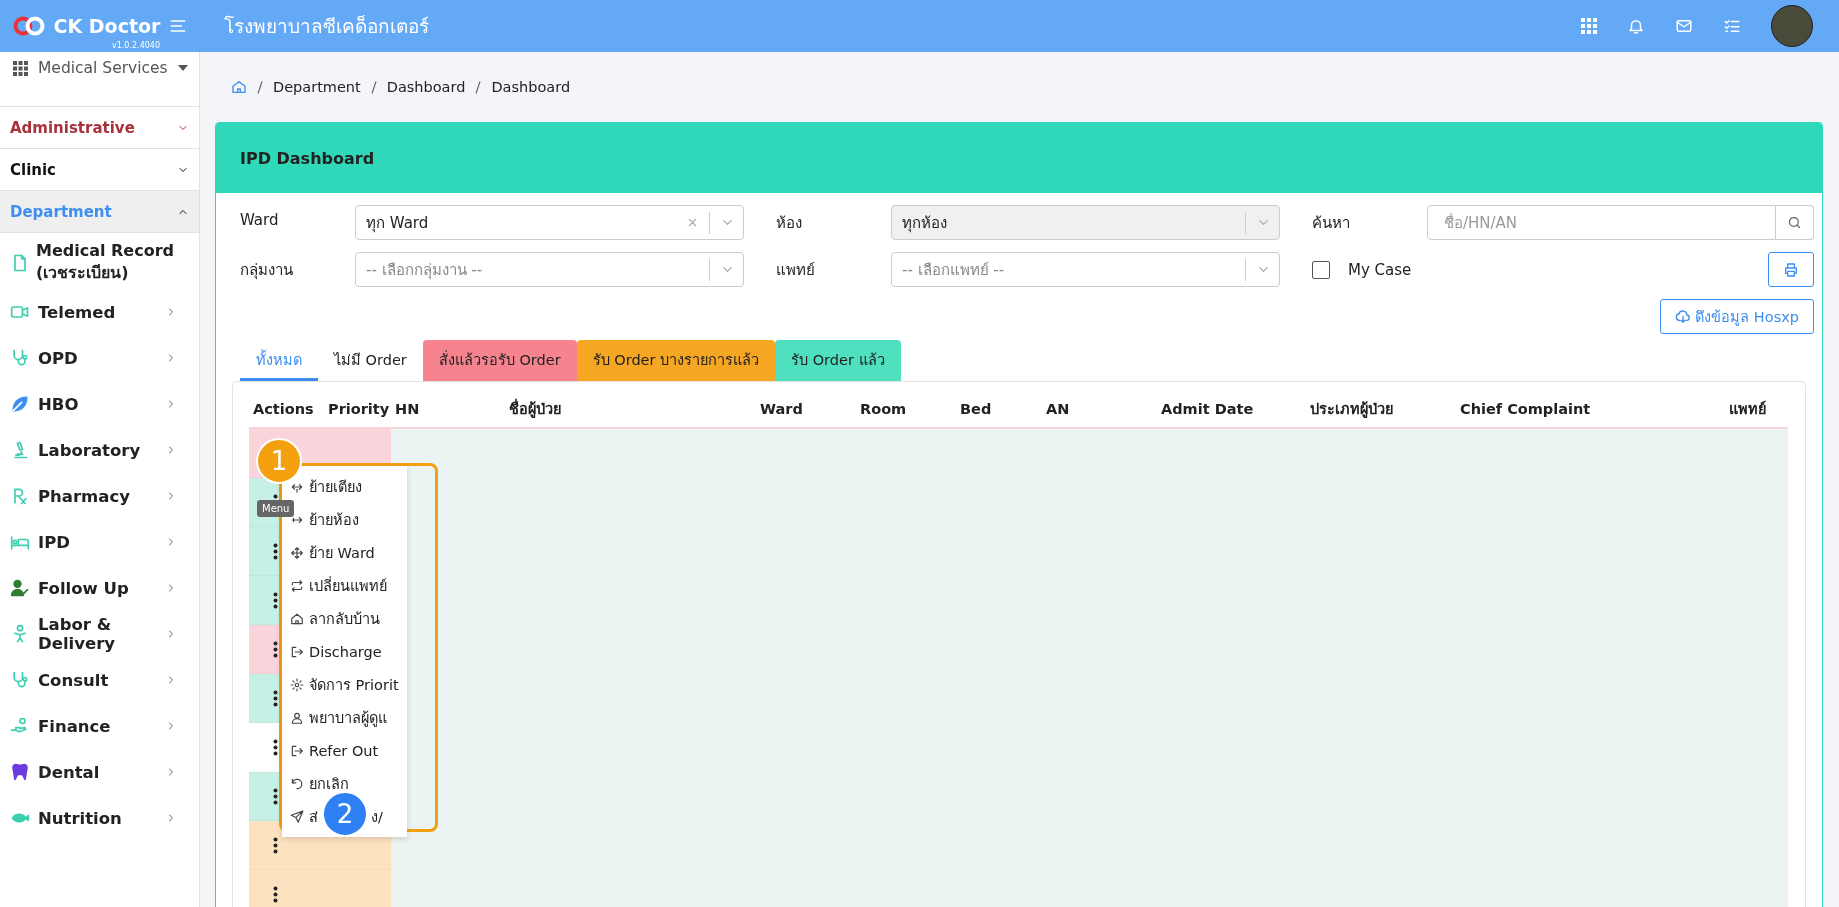  I want to click on user-avatar, so click(1792, 26).